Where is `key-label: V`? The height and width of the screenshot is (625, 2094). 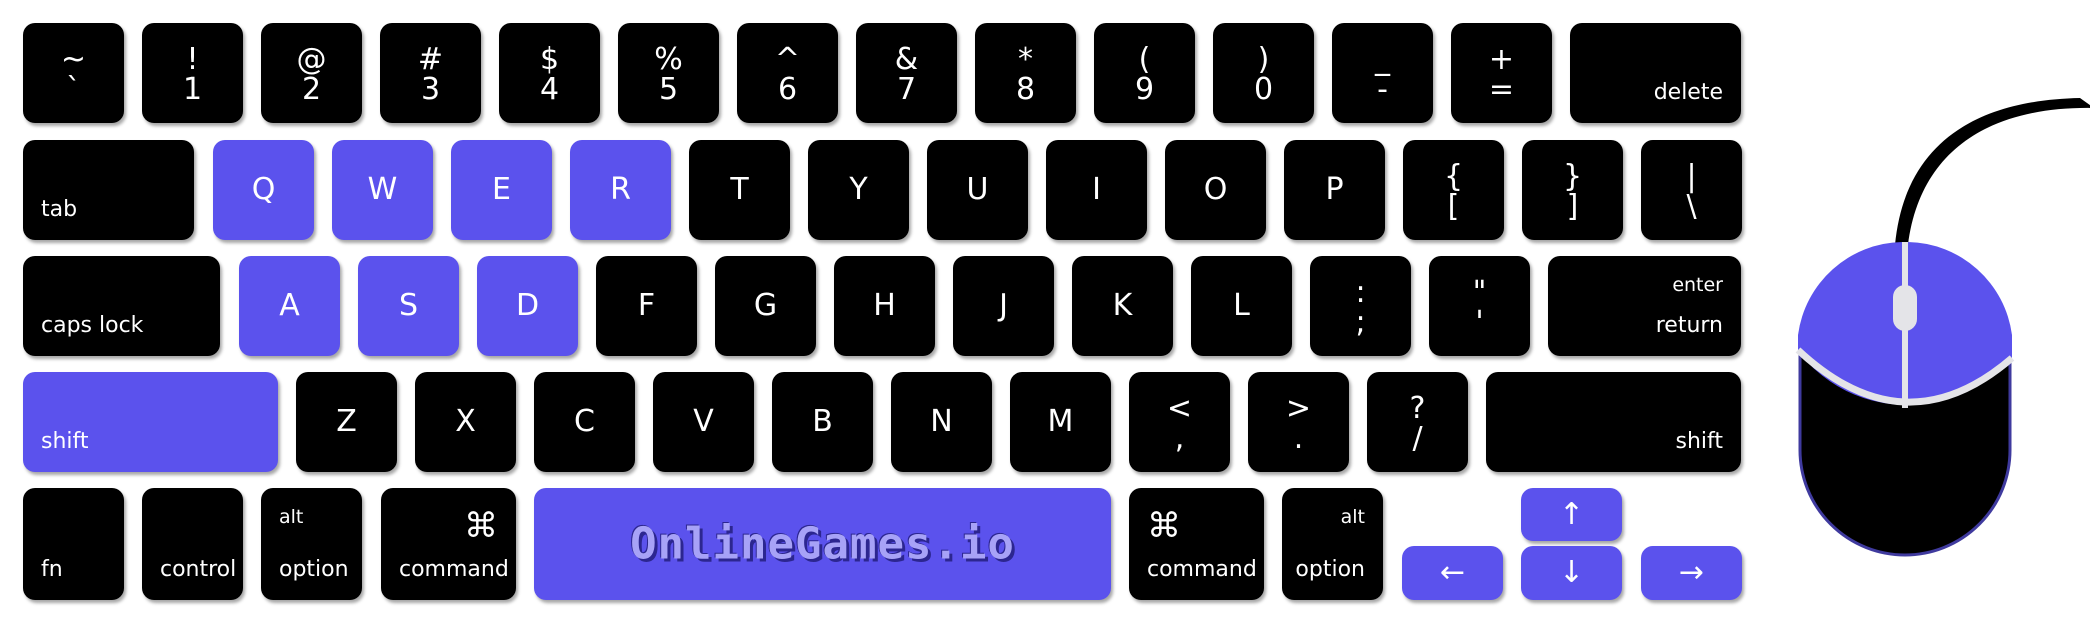
key-label: V is located at coordinates (703, 421).